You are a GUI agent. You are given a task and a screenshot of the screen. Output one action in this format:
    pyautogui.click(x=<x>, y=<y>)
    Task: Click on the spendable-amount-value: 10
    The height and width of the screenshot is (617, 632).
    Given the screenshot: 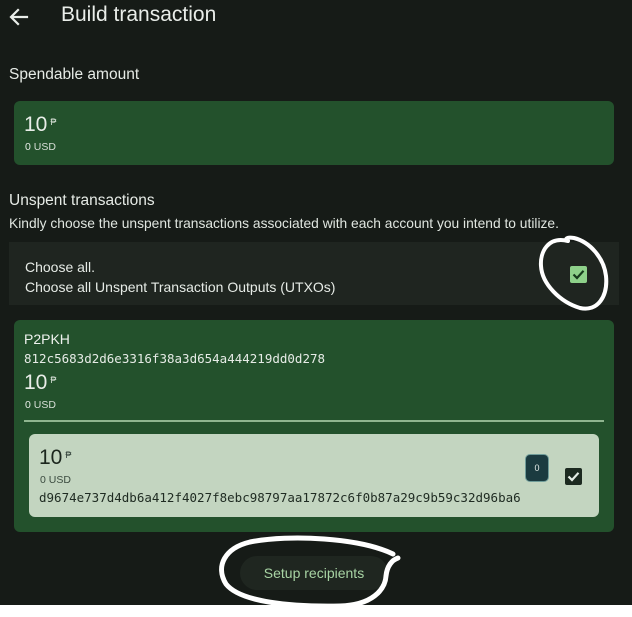 What is the action you would take?
    pyautogui.click(x=36, y=124)
    